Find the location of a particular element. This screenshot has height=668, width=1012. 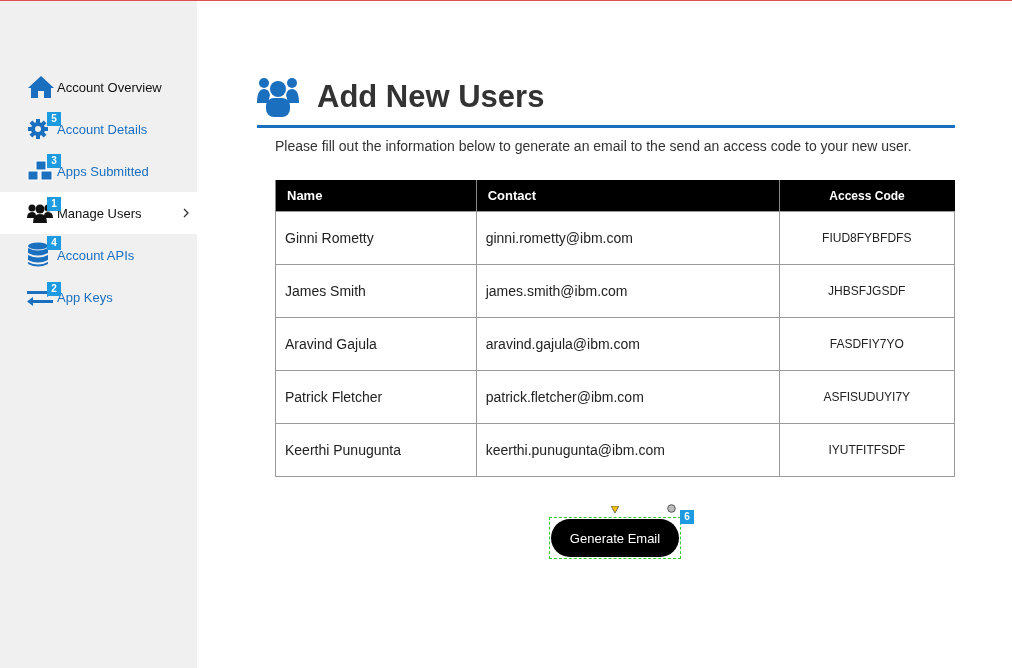

table-cell: Keerthi Punugunta is located at coordinates (376, 450).